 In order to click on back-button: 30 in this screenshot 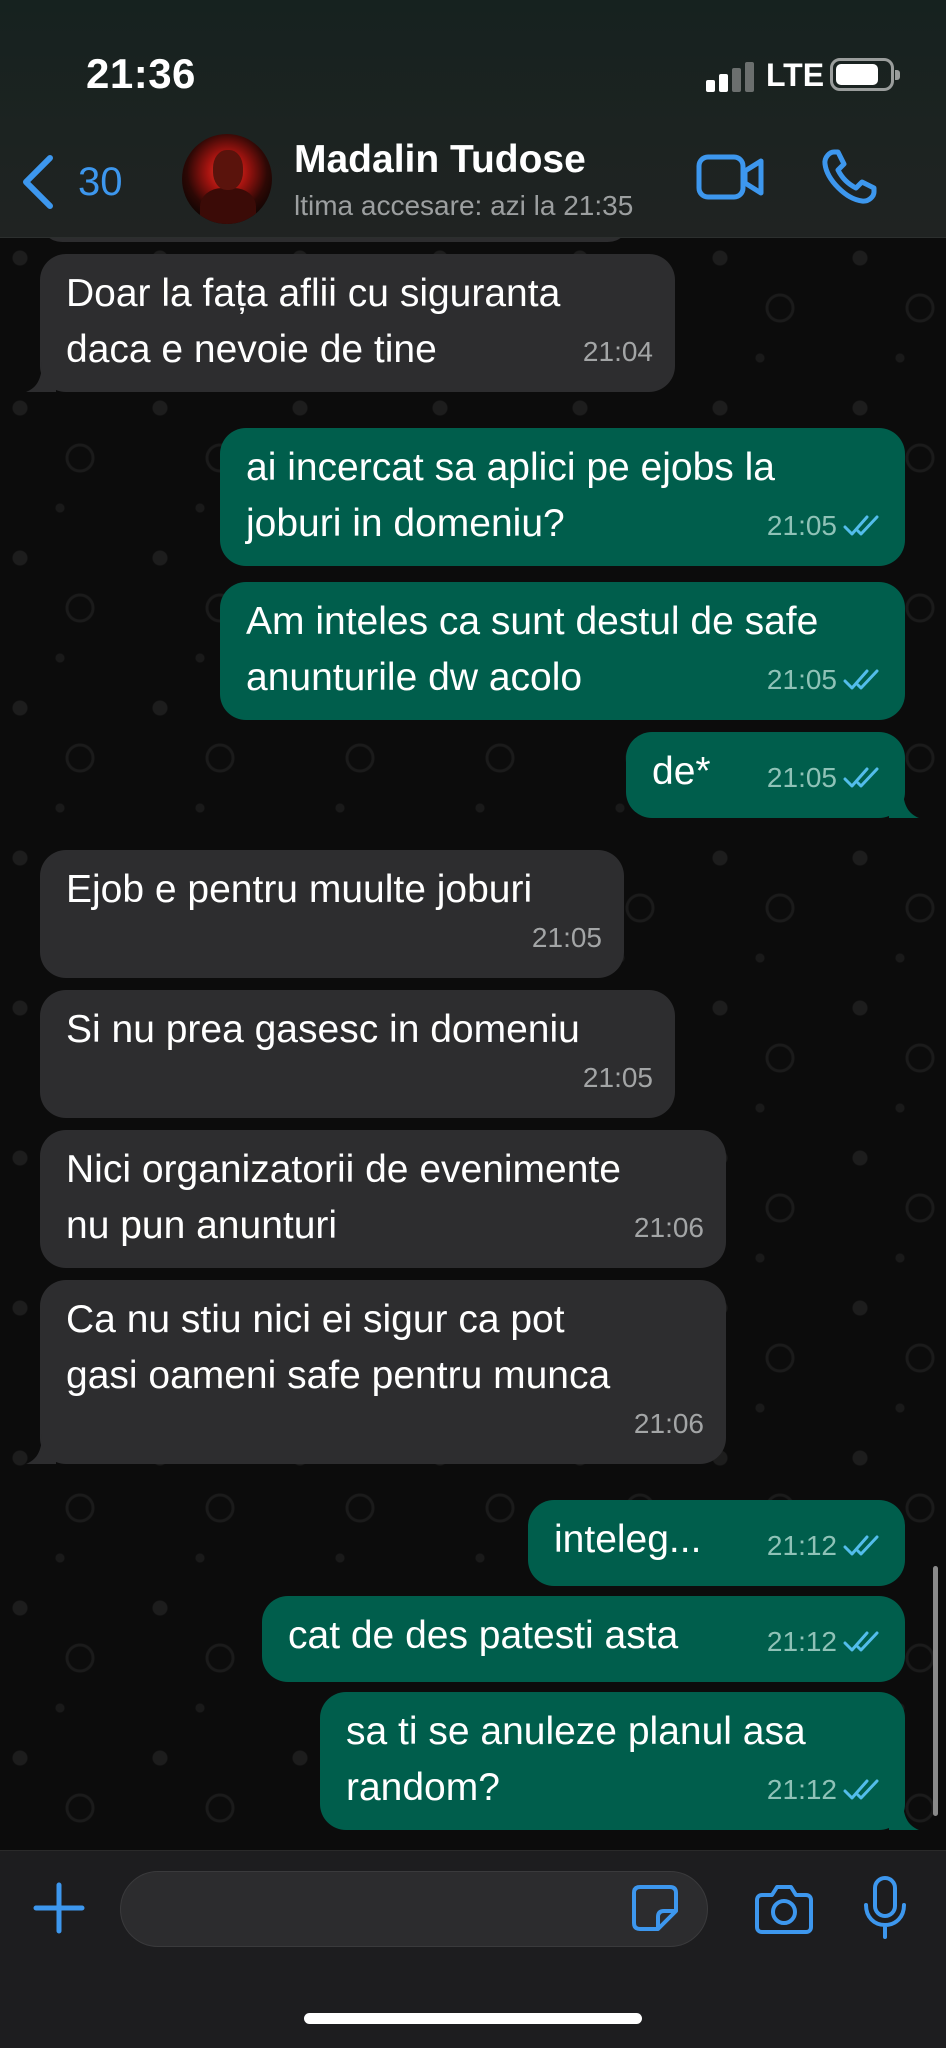, I will do `click(80, 182)`.